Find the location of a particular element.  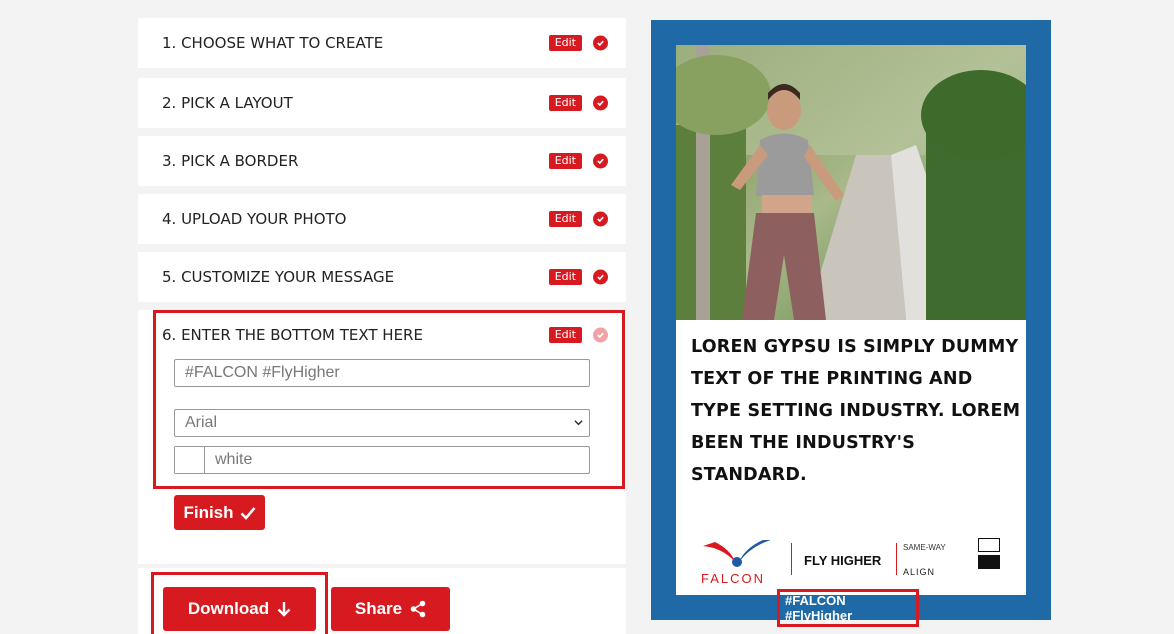

step-1: 1. CHOOSE WHAT TO CREATE Edit is located at coordinates (382, 43).